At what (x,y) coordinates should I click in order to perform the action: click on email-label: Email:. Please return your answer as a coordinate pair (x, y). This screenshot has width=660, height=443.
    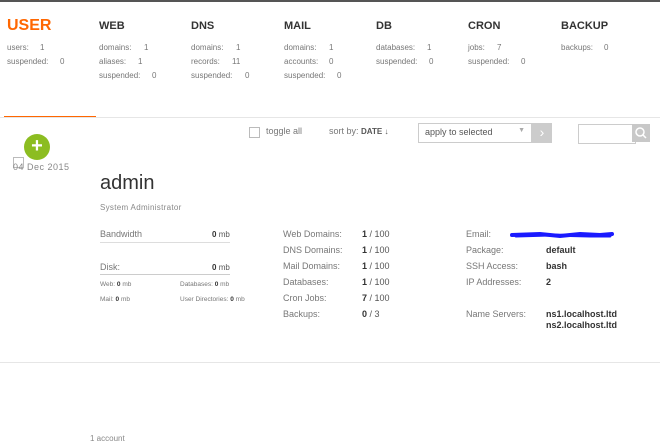
    Looking at the image, I should click on (479, 234).